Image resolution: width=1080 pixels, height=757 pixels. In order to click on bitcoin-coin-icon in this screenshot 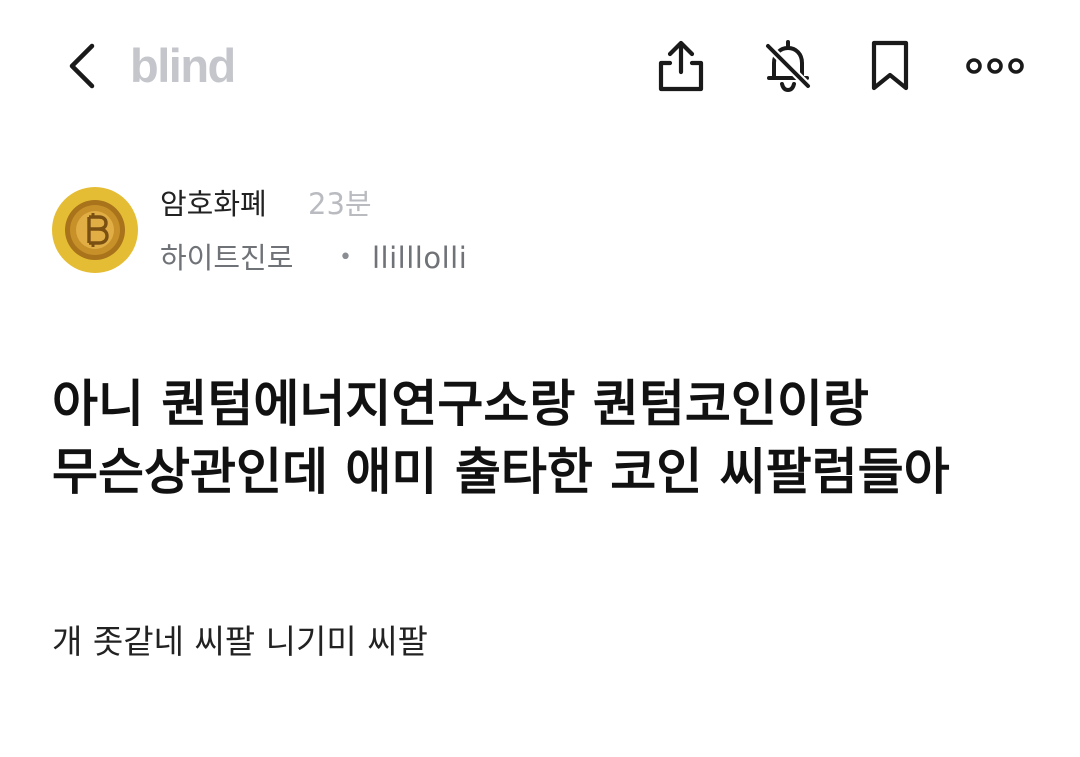, I will do `click(95, 230)`.